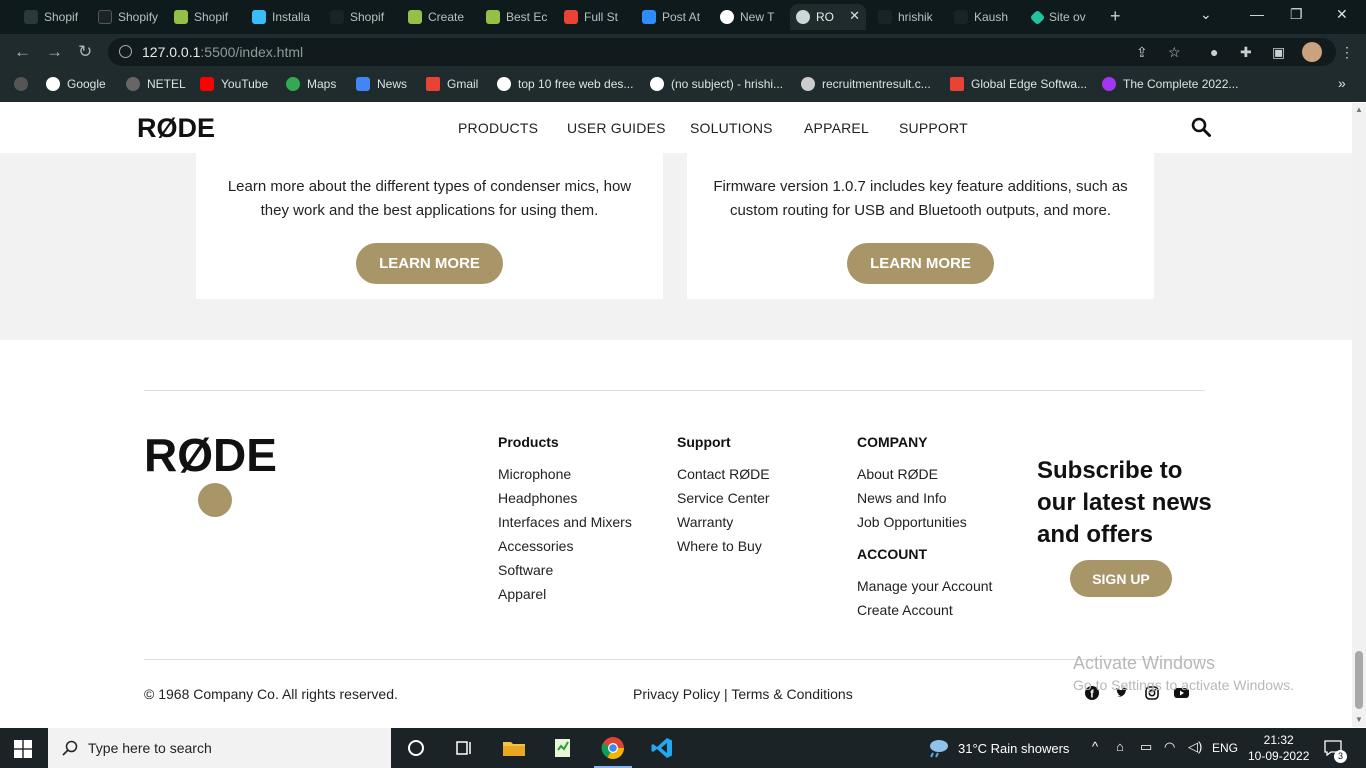 Image resolution: width=1366 pixels, height=768 pixels. What do you see at coordinates (836, 128) in the screenshot?
I see `nav-apparel: APPAREL` at bounding box center [836, 128].